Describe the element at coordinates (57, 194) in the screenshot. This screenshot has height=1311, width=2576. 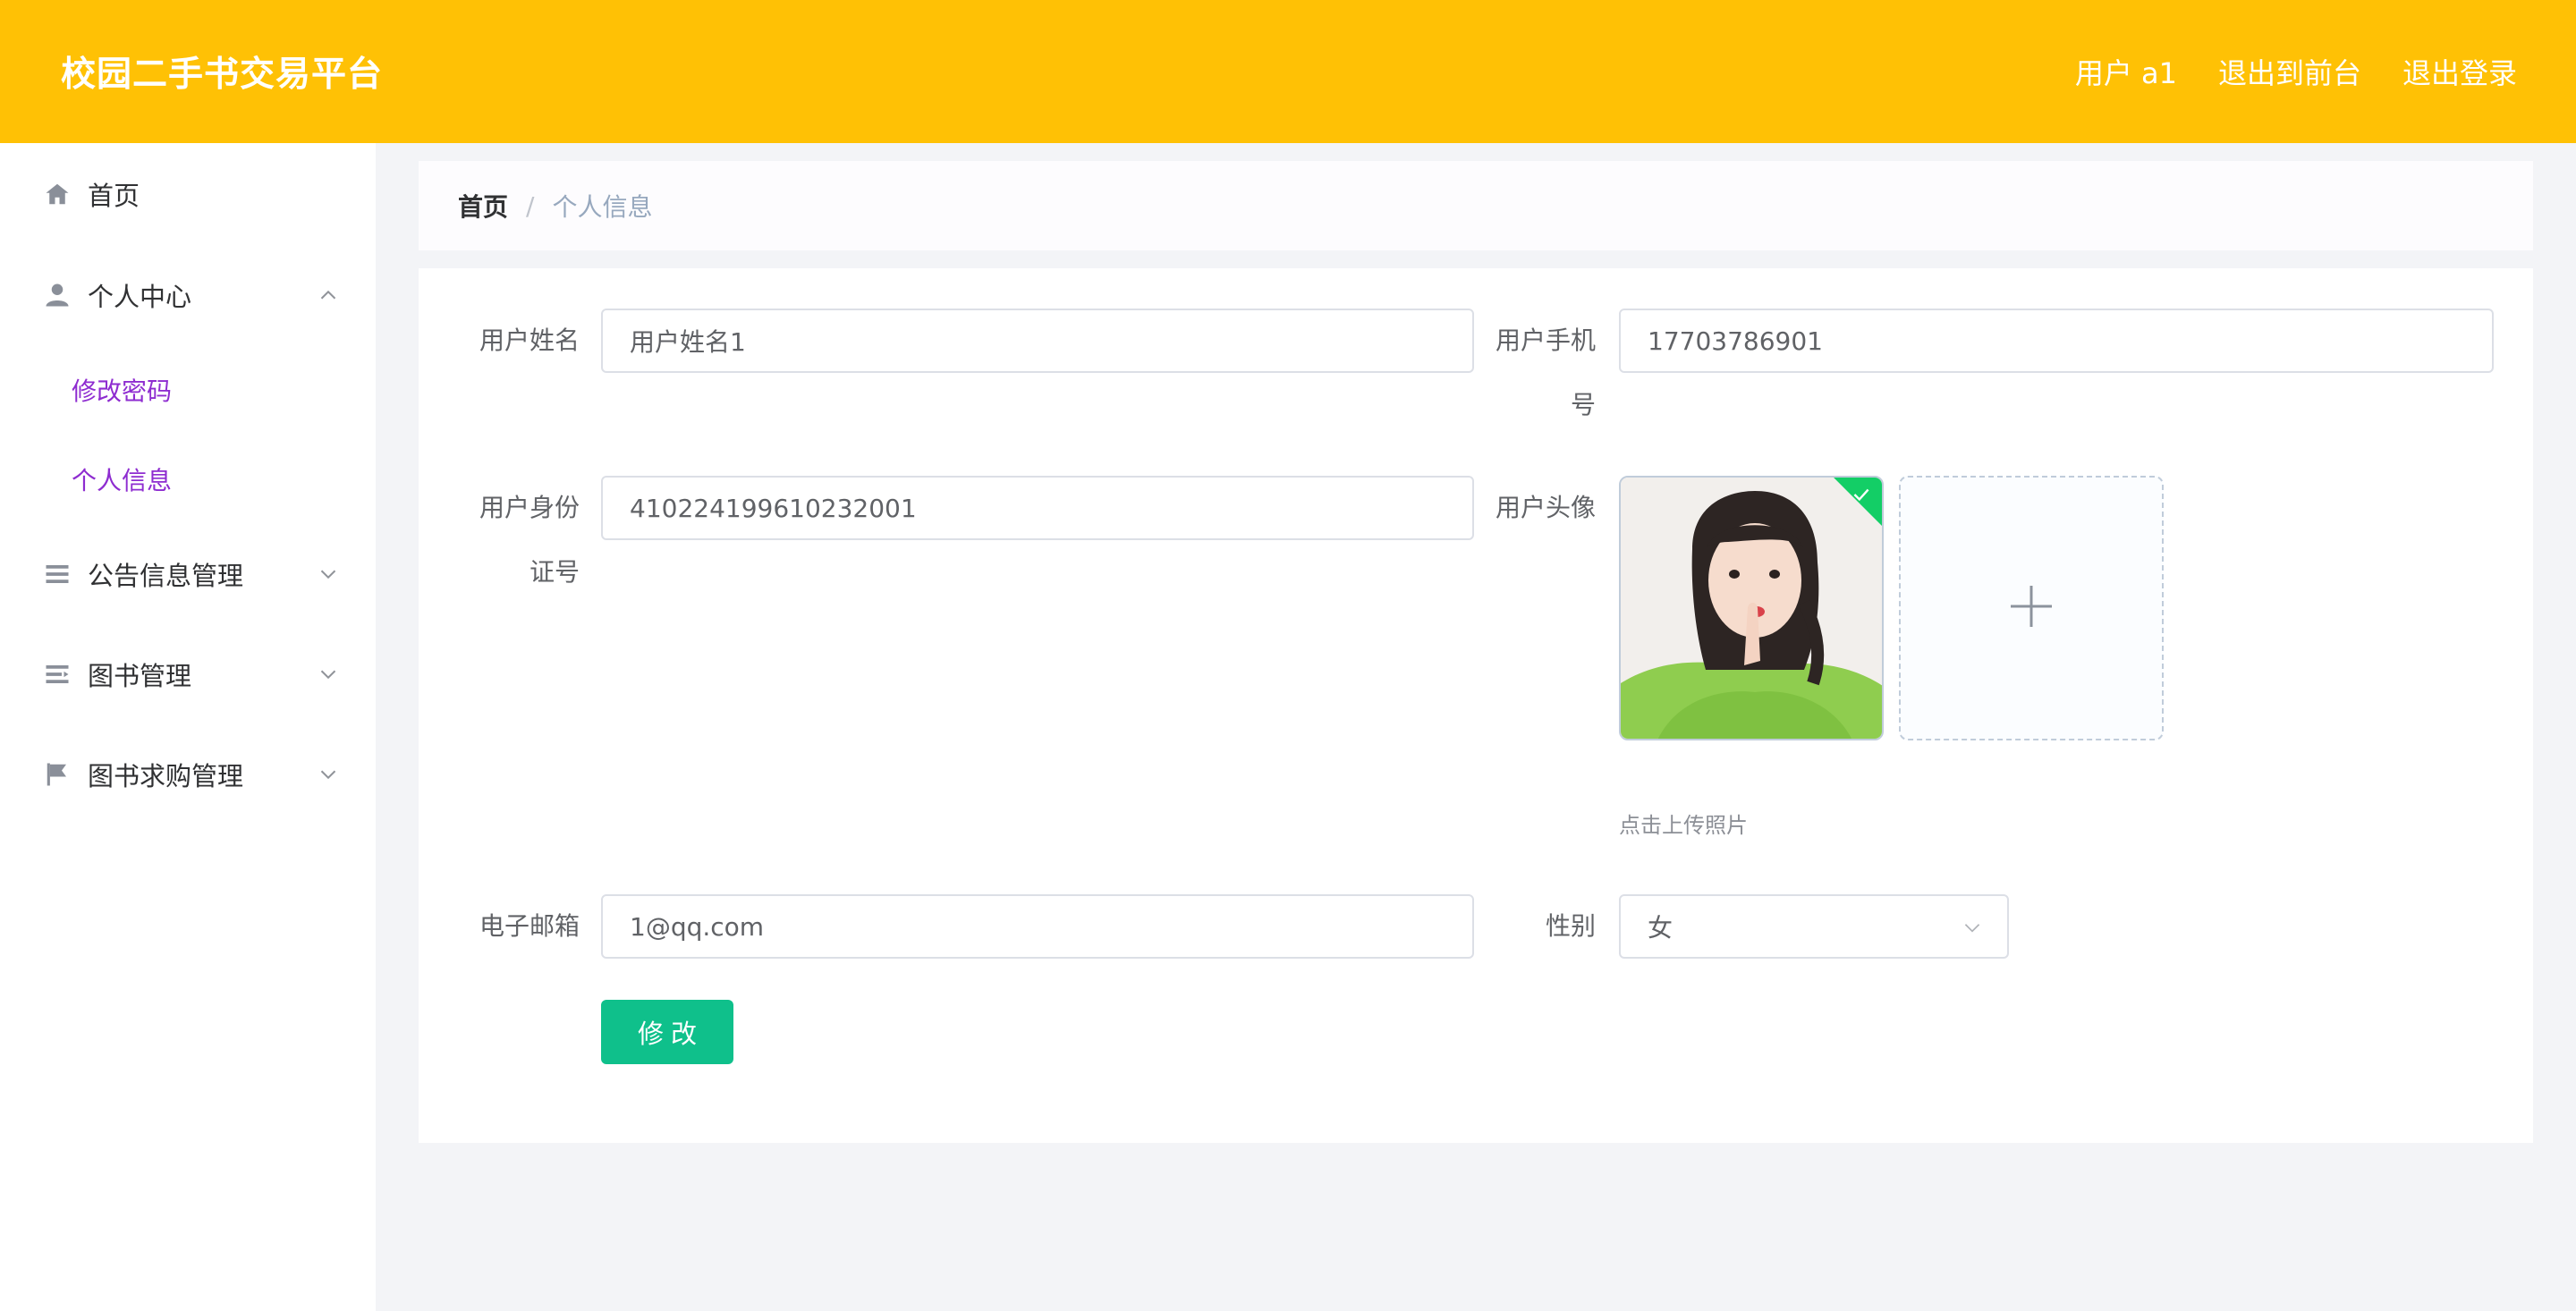
I see `home-icon` at that location.